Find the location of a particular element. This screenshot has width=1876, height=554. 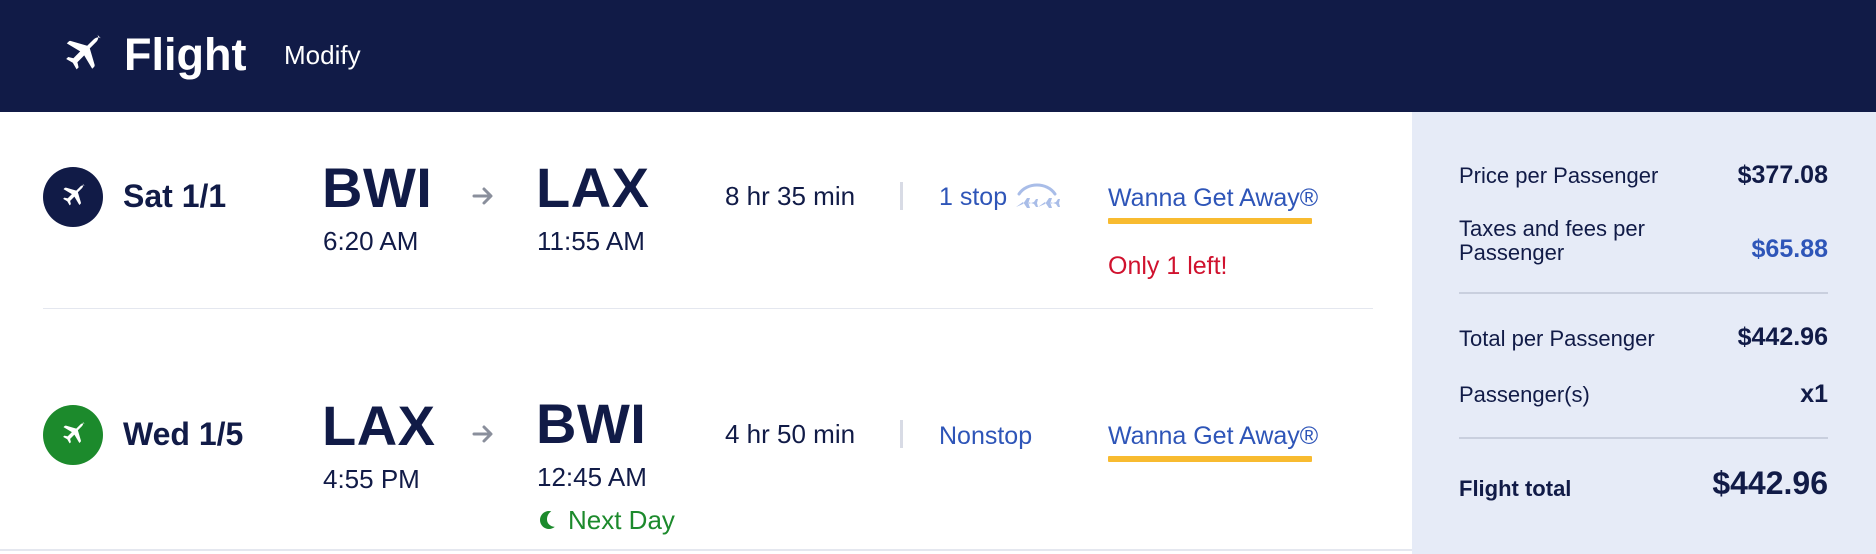

price-per-passenger-value: $377.08 is located at coordinates (1782, 175).